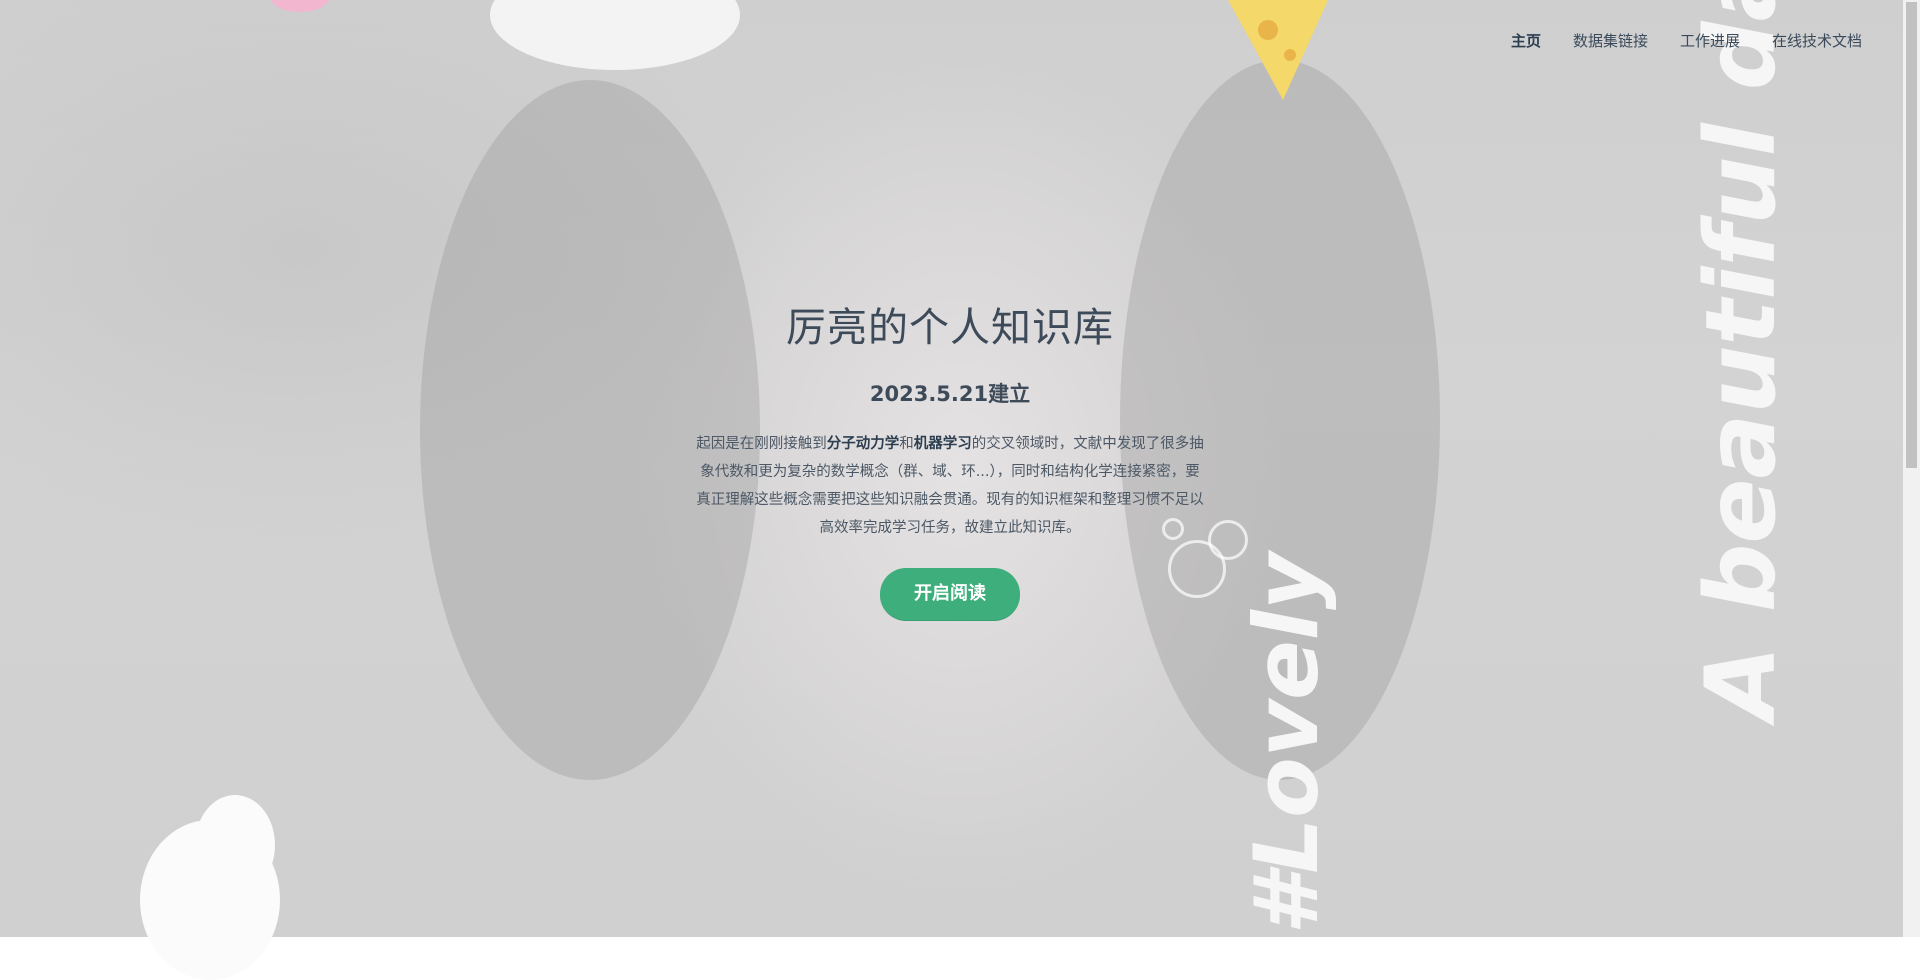 This screenshot has width=1920, height=980. What do you see at coordinates (1009, 394) in the screenshot?
I see `hero-date-suffix: 建立` at bounding box center [1009, 394].